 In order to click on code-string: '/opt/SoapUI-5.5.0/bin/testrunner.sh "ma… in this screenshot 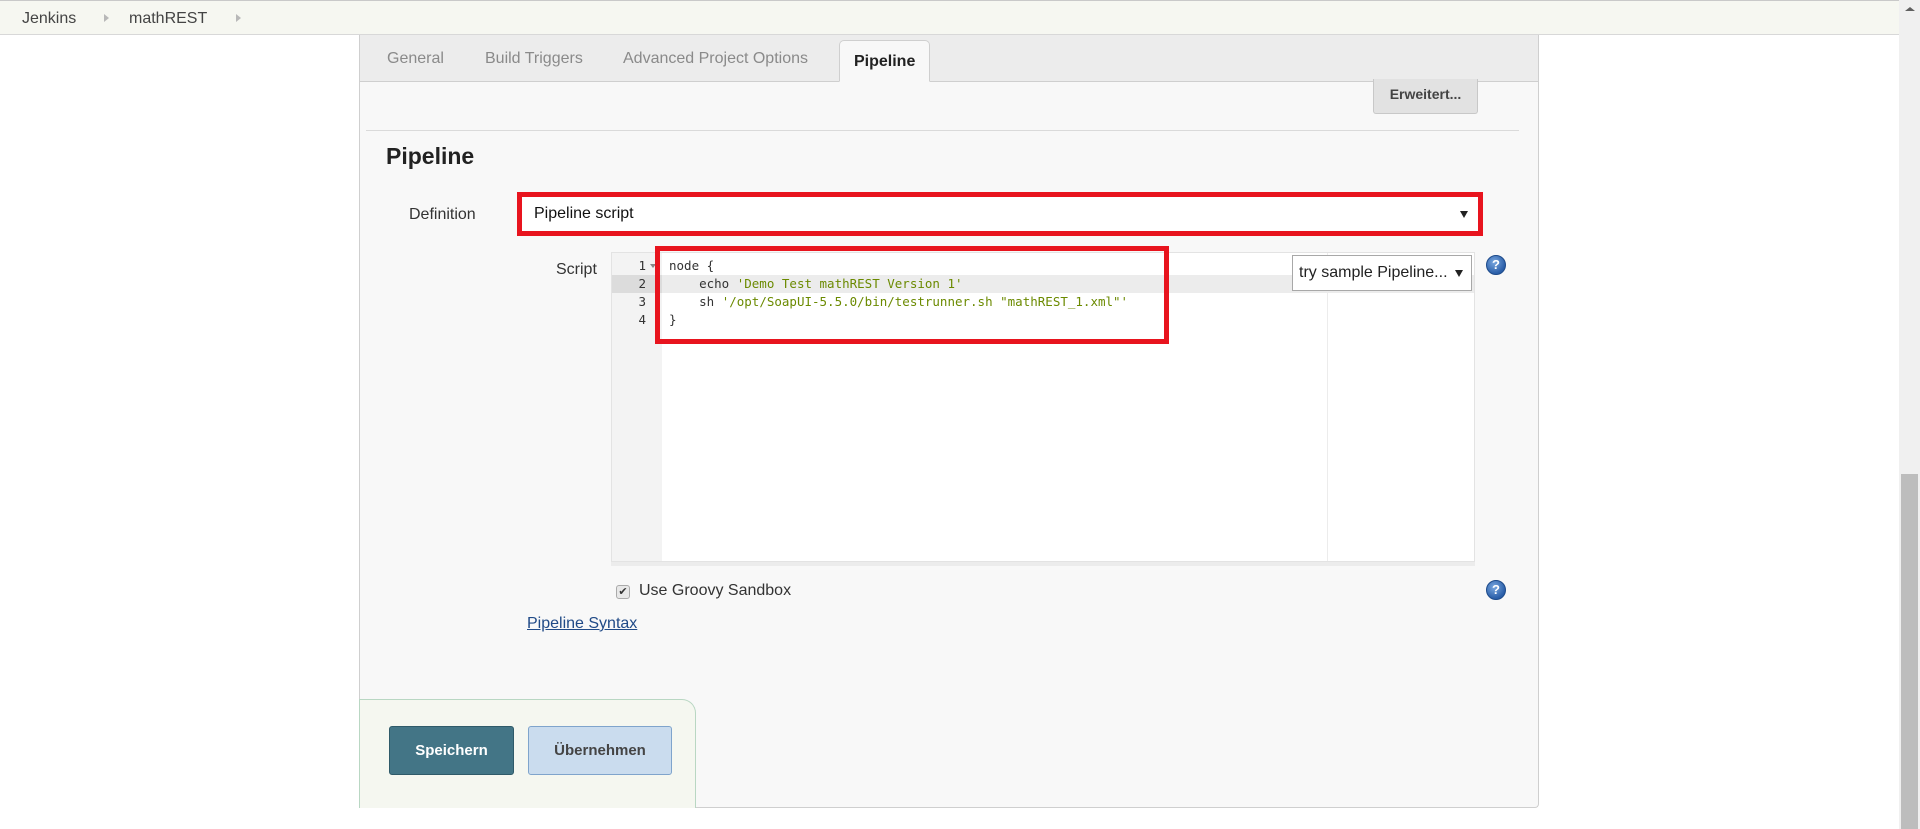, I will do `click(925, 301)`.